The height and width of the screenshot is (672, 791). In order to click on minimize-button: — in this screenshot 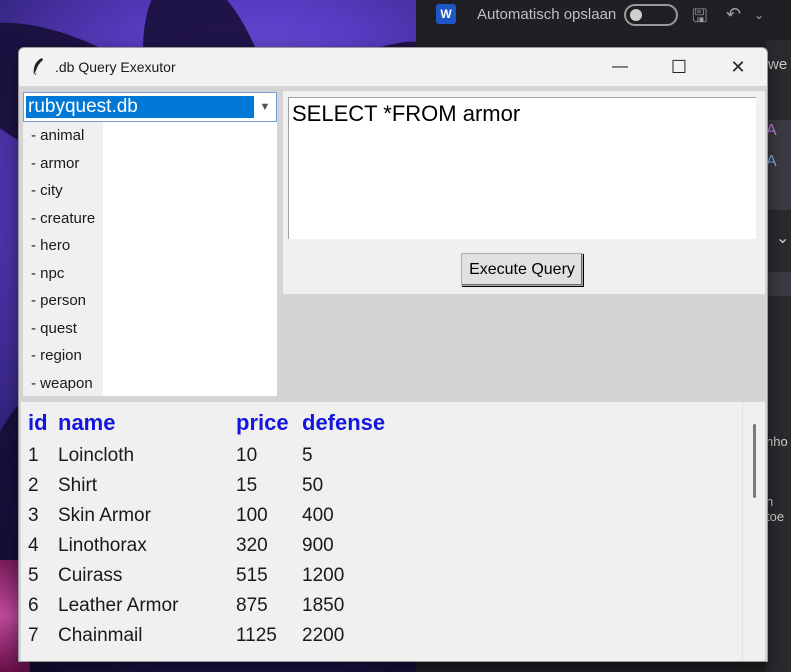, I will do `click(620, 67)`.